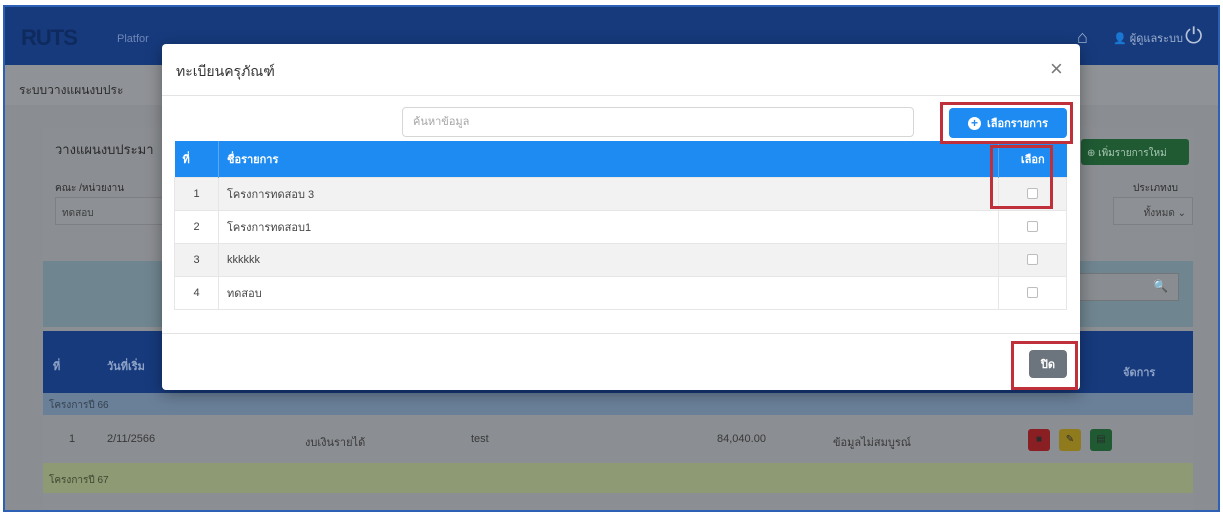 This screenshot has width=1223, height=512. I want to click on highlight-select-button, so click(1006, 123).